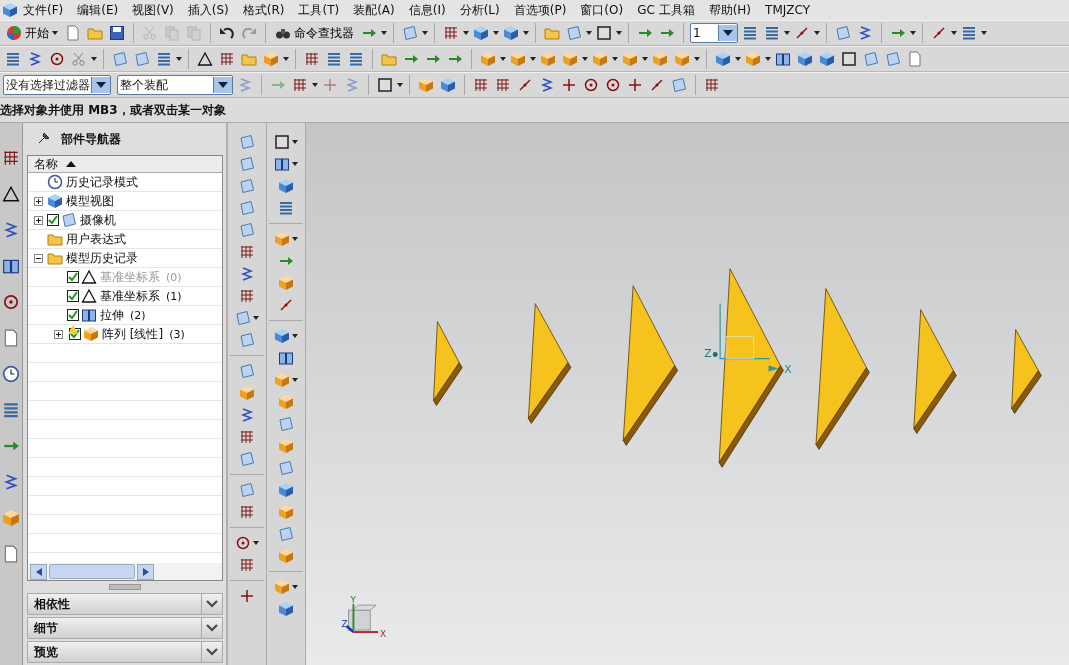  I want to click on menu-item: 分析(L), so click(481, 10).